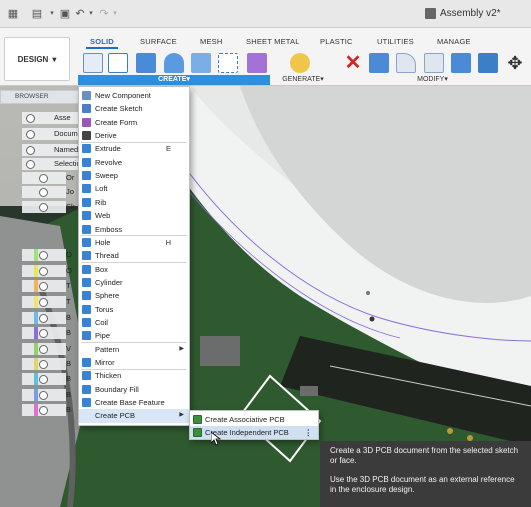 The width and height of the screenshot is (531, 507). What do you see at coordinates (309, 432) in the screenshot?
I see `more-options-icon: ⋮` at bounding box center [309, 432].